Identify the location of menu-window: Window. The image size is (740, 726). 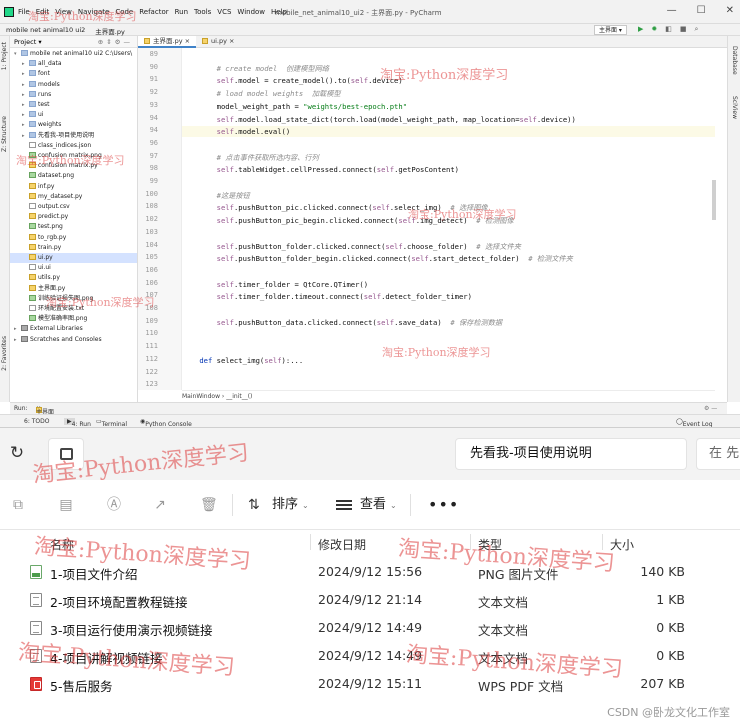
(251, 12).